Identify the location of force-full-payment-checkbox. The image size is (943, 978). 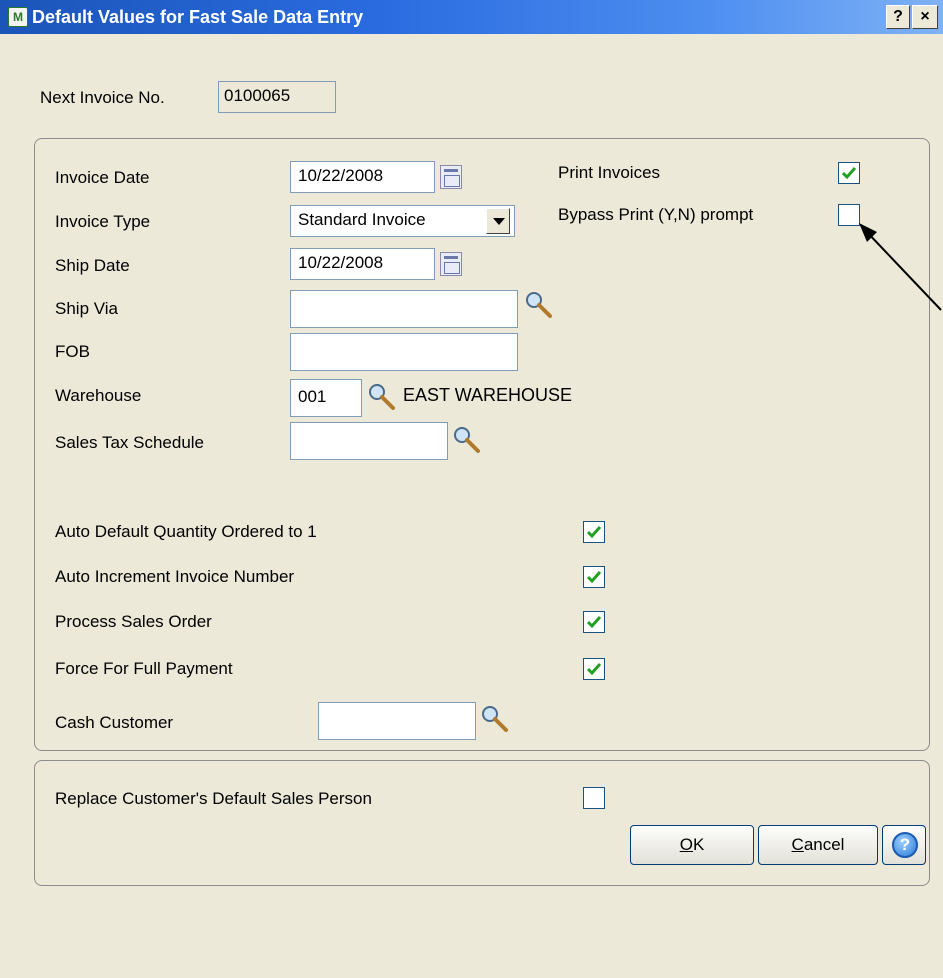
(594, 669).